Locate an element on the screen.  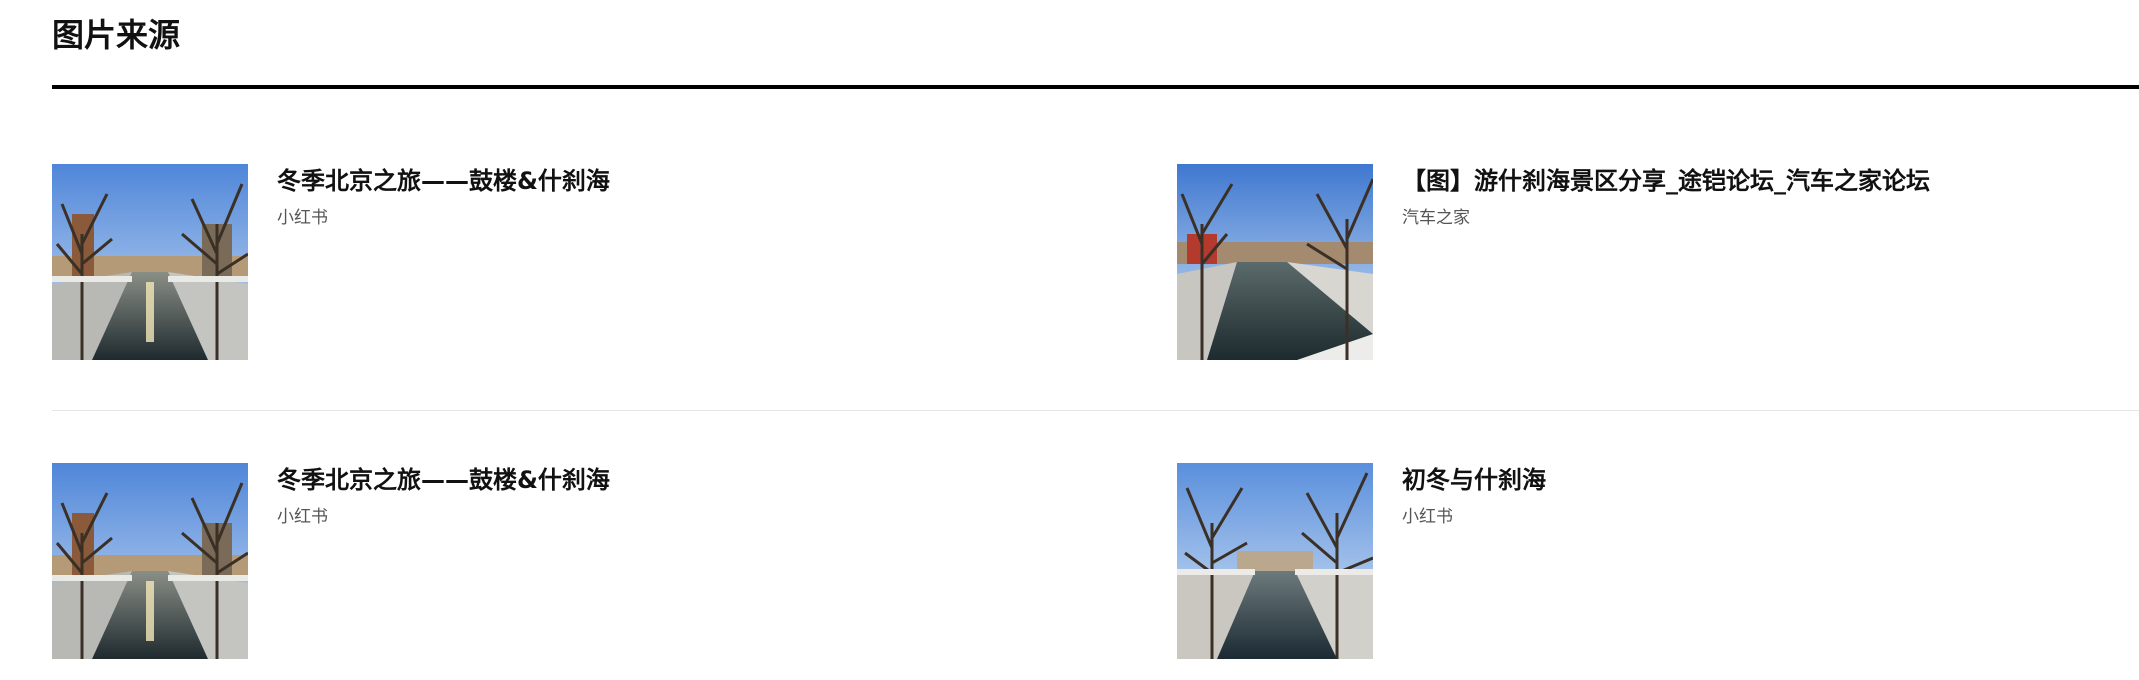
result-card: 【图】游什刹海景区分享_途铠论坛_汽车之家论坛 汽车之家 is located at coordinates (1658, 262).